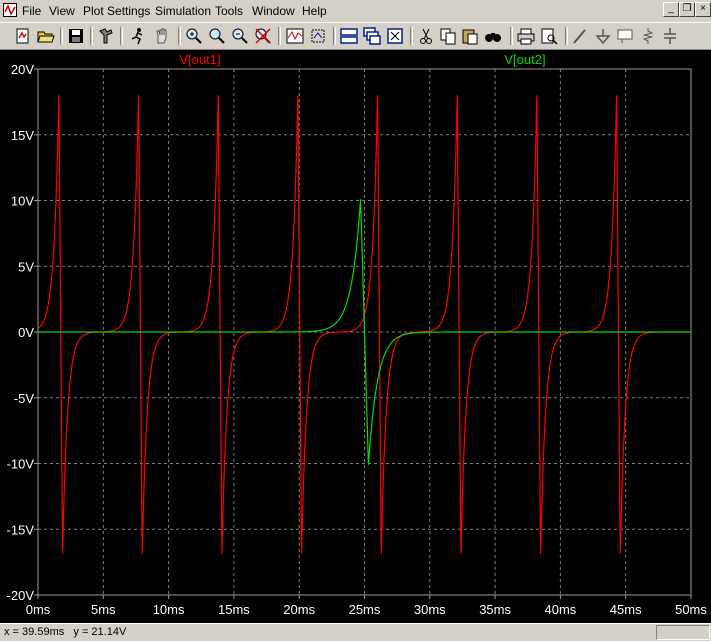  What do you see at coordinates (671, 9) in the screenshot?
I see `minimize-button: _` at bounding box center [671, 9].